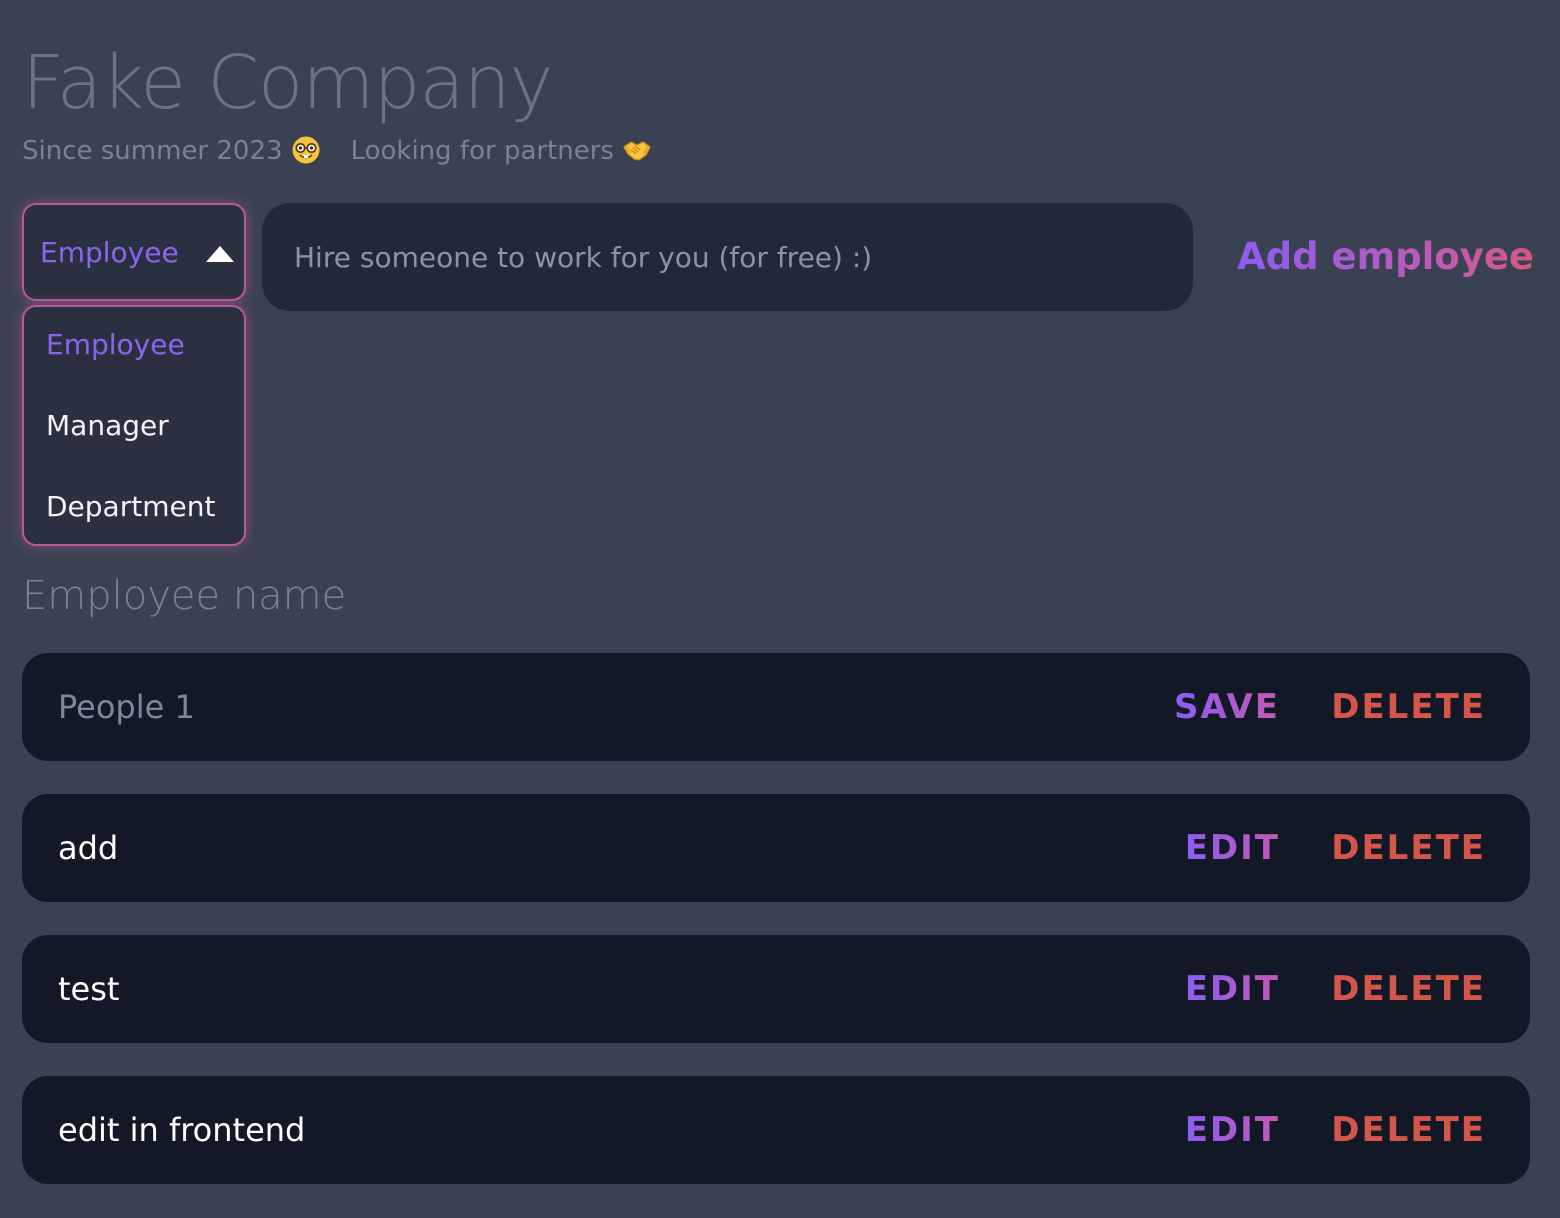  Describe the element at coordinates (306, 150) in the screenshot. I see `nerd-face-icon` at that location.